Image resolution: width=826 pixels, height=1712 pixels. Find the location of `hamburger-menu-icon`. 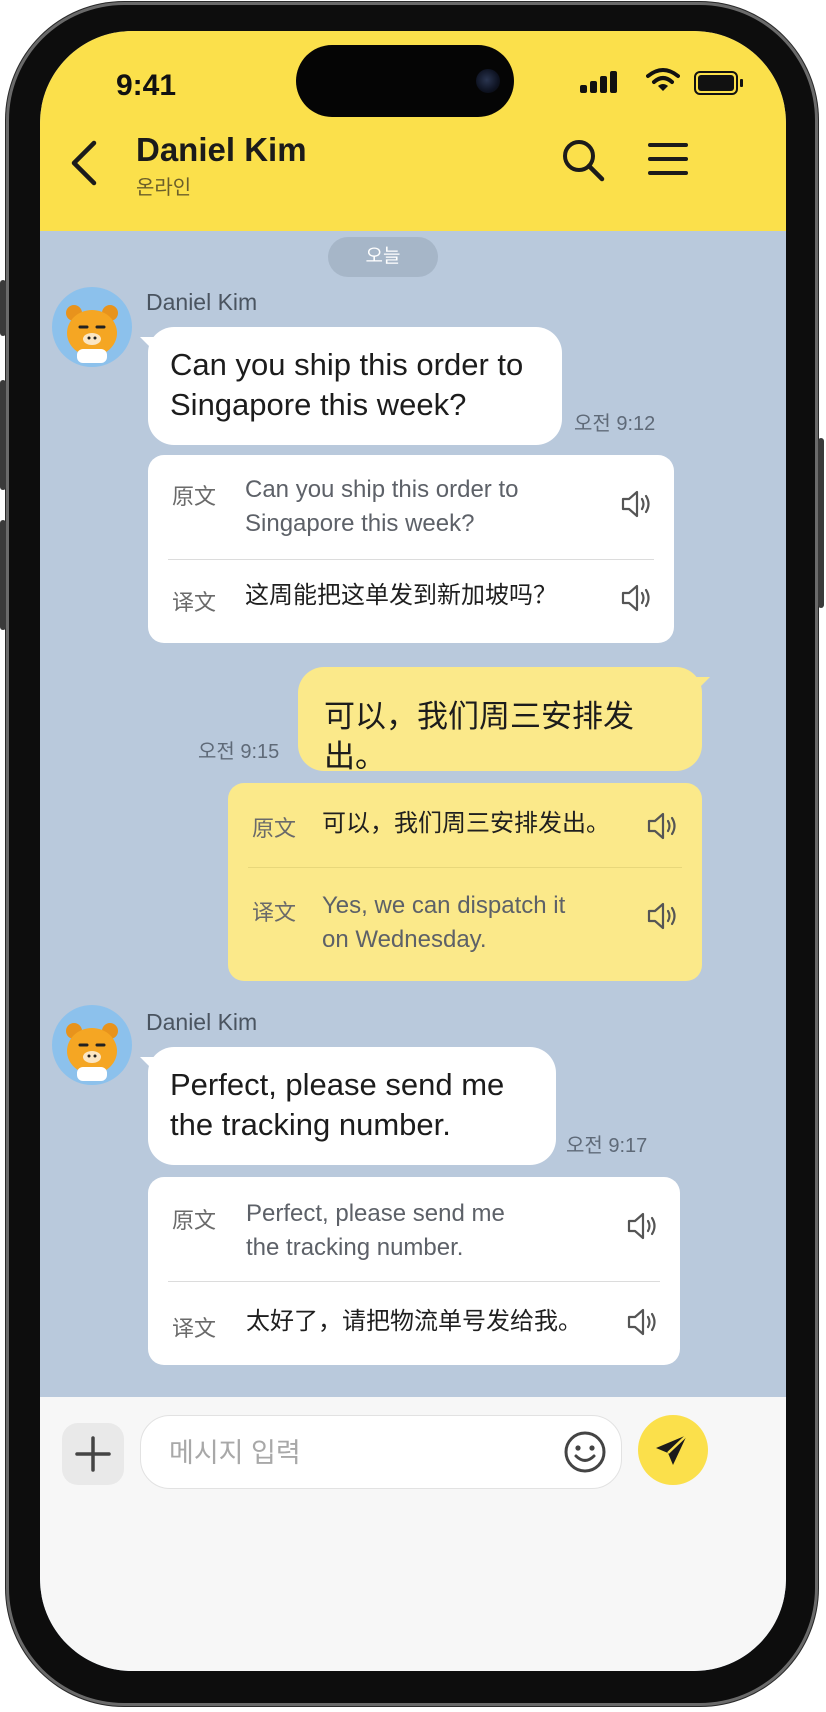

hamburger-menu-icon is located at coordinates (668, 159).